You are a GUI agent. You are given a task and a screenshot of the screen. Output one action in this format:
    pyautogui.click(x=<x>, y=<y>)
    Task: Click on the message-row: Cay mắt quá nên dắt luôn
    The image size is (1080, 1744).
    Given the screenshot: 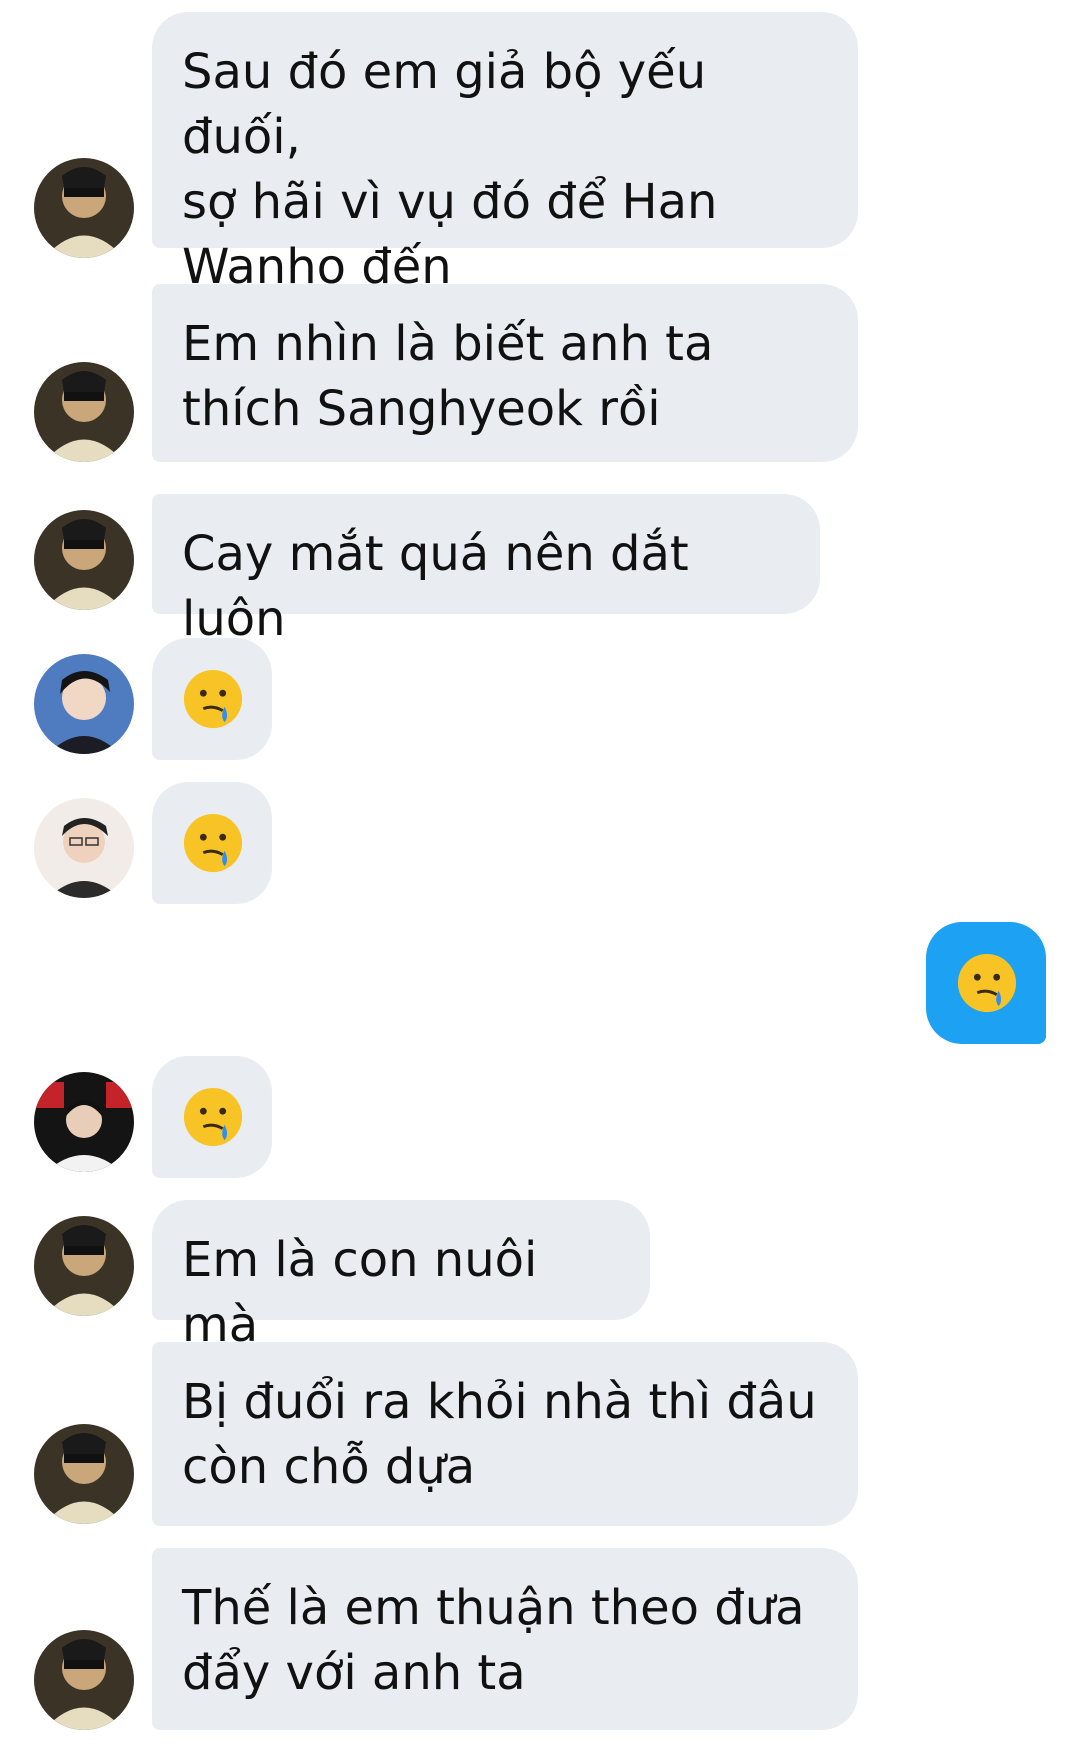 What is the action you would take?
    pyautogui.click(x=540, y=570)
    